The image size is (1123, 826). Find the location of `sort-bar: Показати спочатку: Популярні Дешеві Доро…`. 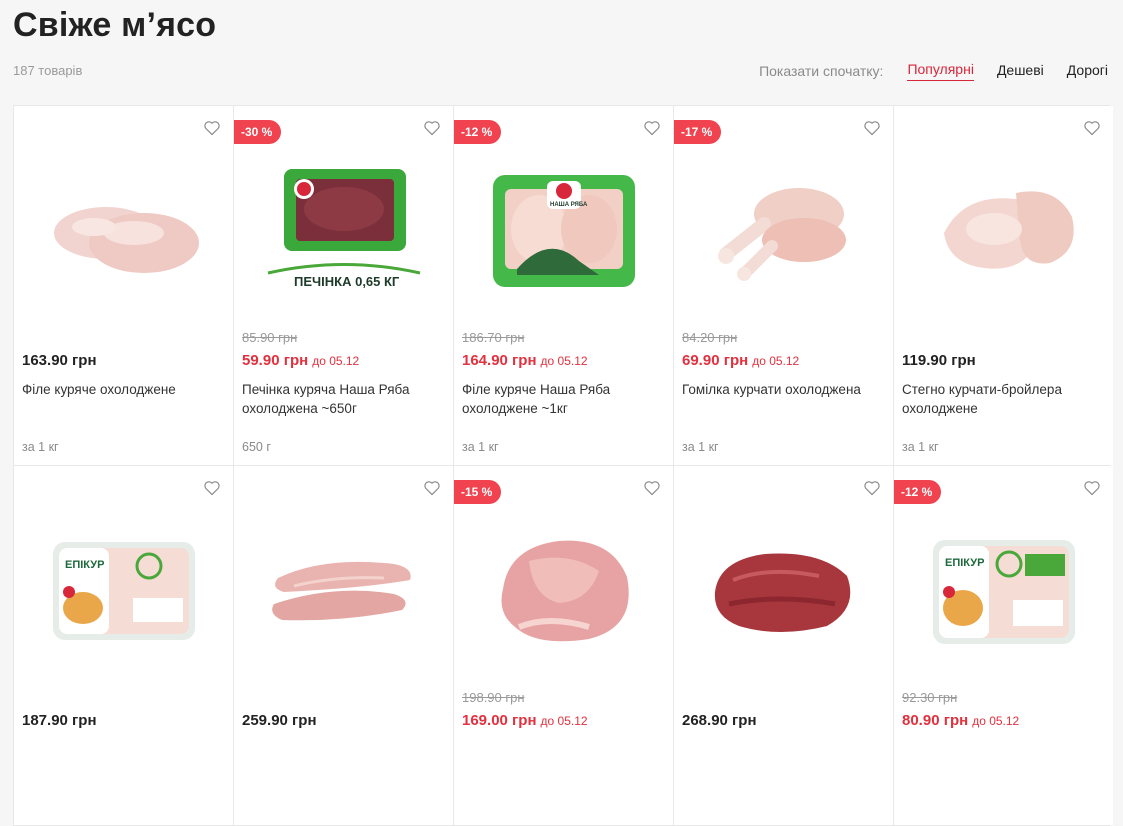

sort-bar: Показати спочатку: Популярні Дешеві Доро… is located at coordinates (933, 71).